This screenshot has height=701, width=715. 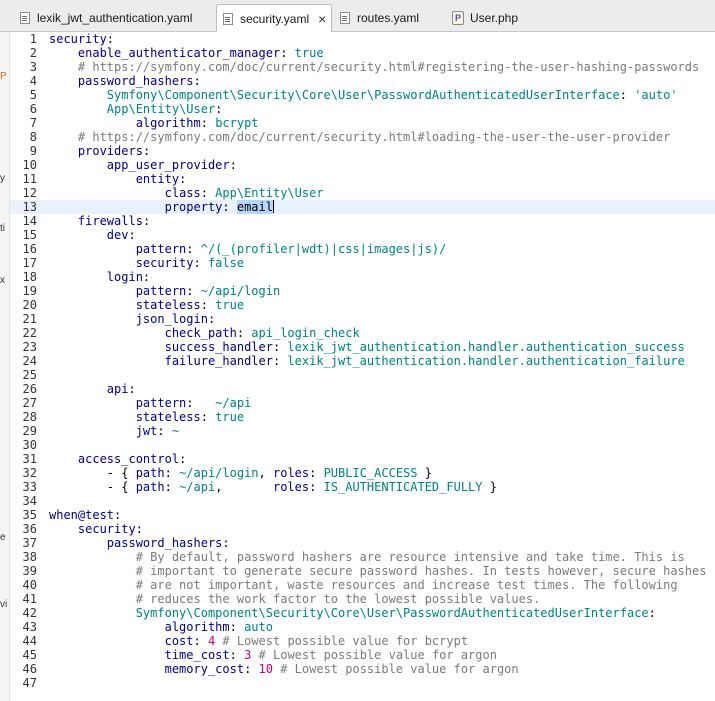 What do you see at coordinates (29, 179) in the screenshot?
I see `line-number: 11` at bounding box center [29, 179].